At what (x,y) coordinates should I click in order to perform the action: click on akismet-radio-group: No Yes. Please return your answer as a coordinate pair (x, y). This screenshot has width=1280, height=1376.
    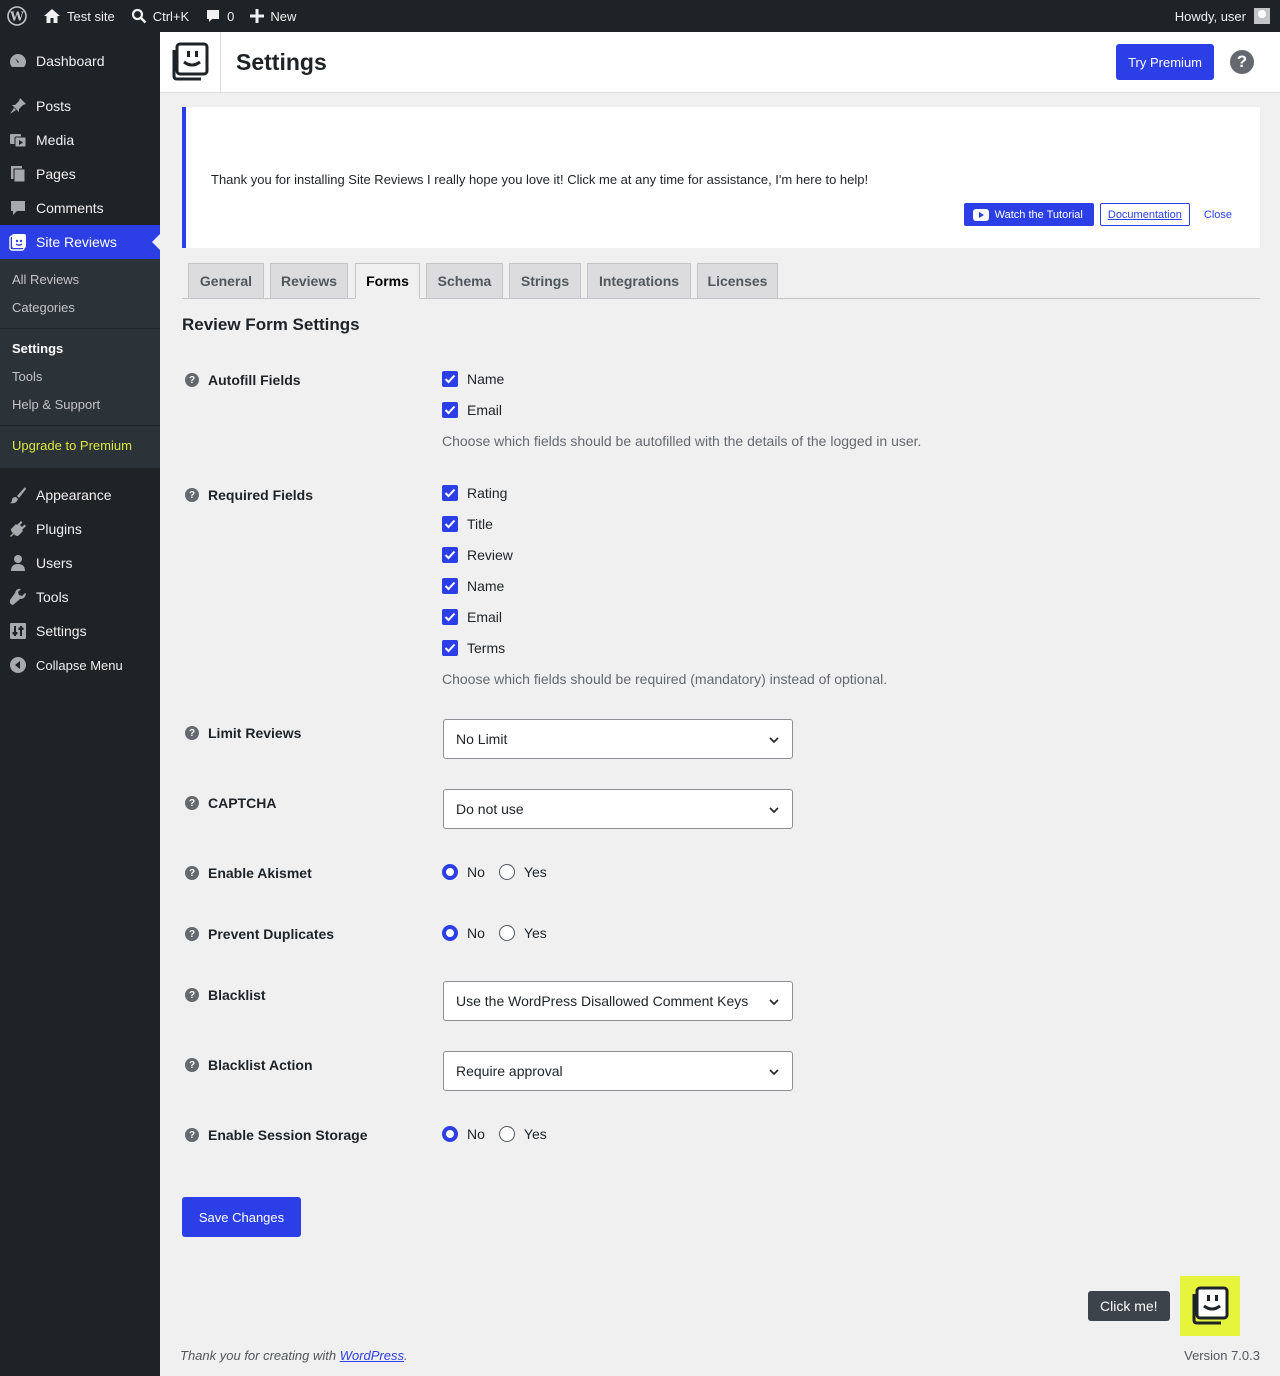
    Looking at the image, I should click on (494, 872).